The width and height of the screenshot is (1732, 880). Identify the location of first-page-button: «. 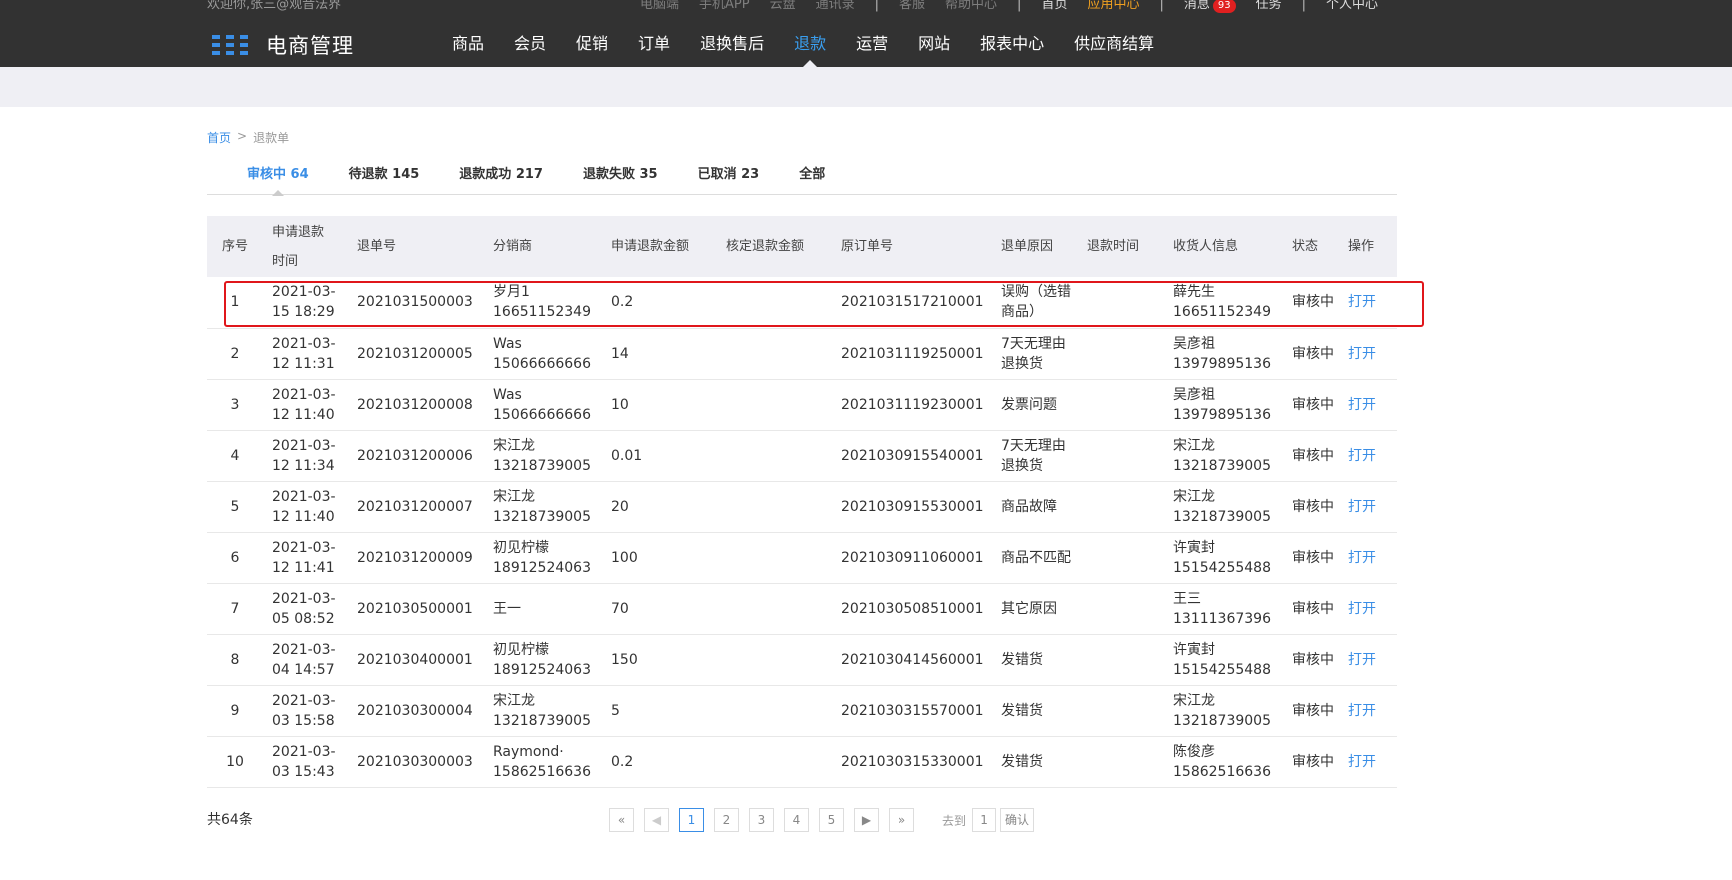
(621, 820).